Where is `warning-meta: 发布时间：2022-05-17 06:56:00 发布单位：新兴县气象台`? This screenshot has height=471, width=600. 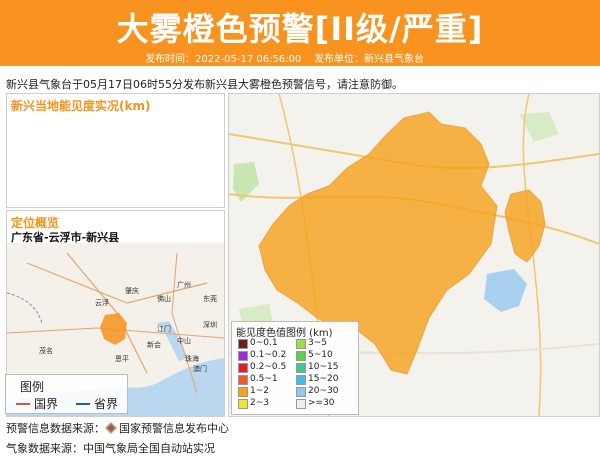
warning-meta: 发布时间：2022-05-17 06:56:00 发布单位：新兴县气象台 is located at coordinates (284, 57).